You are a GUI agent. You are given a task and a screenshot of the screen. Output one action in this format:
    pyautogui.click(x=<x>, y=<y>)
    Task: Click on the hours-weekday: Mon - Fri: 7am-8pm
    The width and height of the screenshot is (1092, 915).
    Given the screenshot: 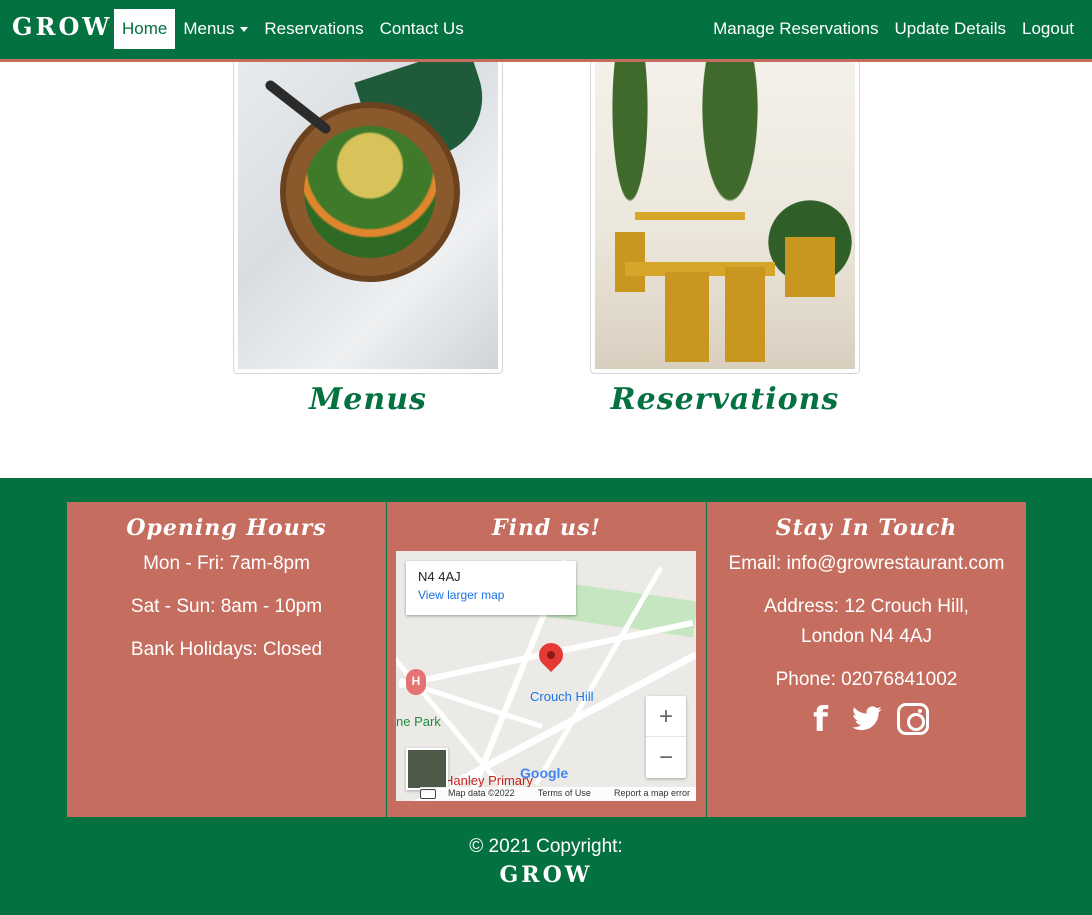 What is the action you would take?
    pyautogui.click(x=226, y=563)
    